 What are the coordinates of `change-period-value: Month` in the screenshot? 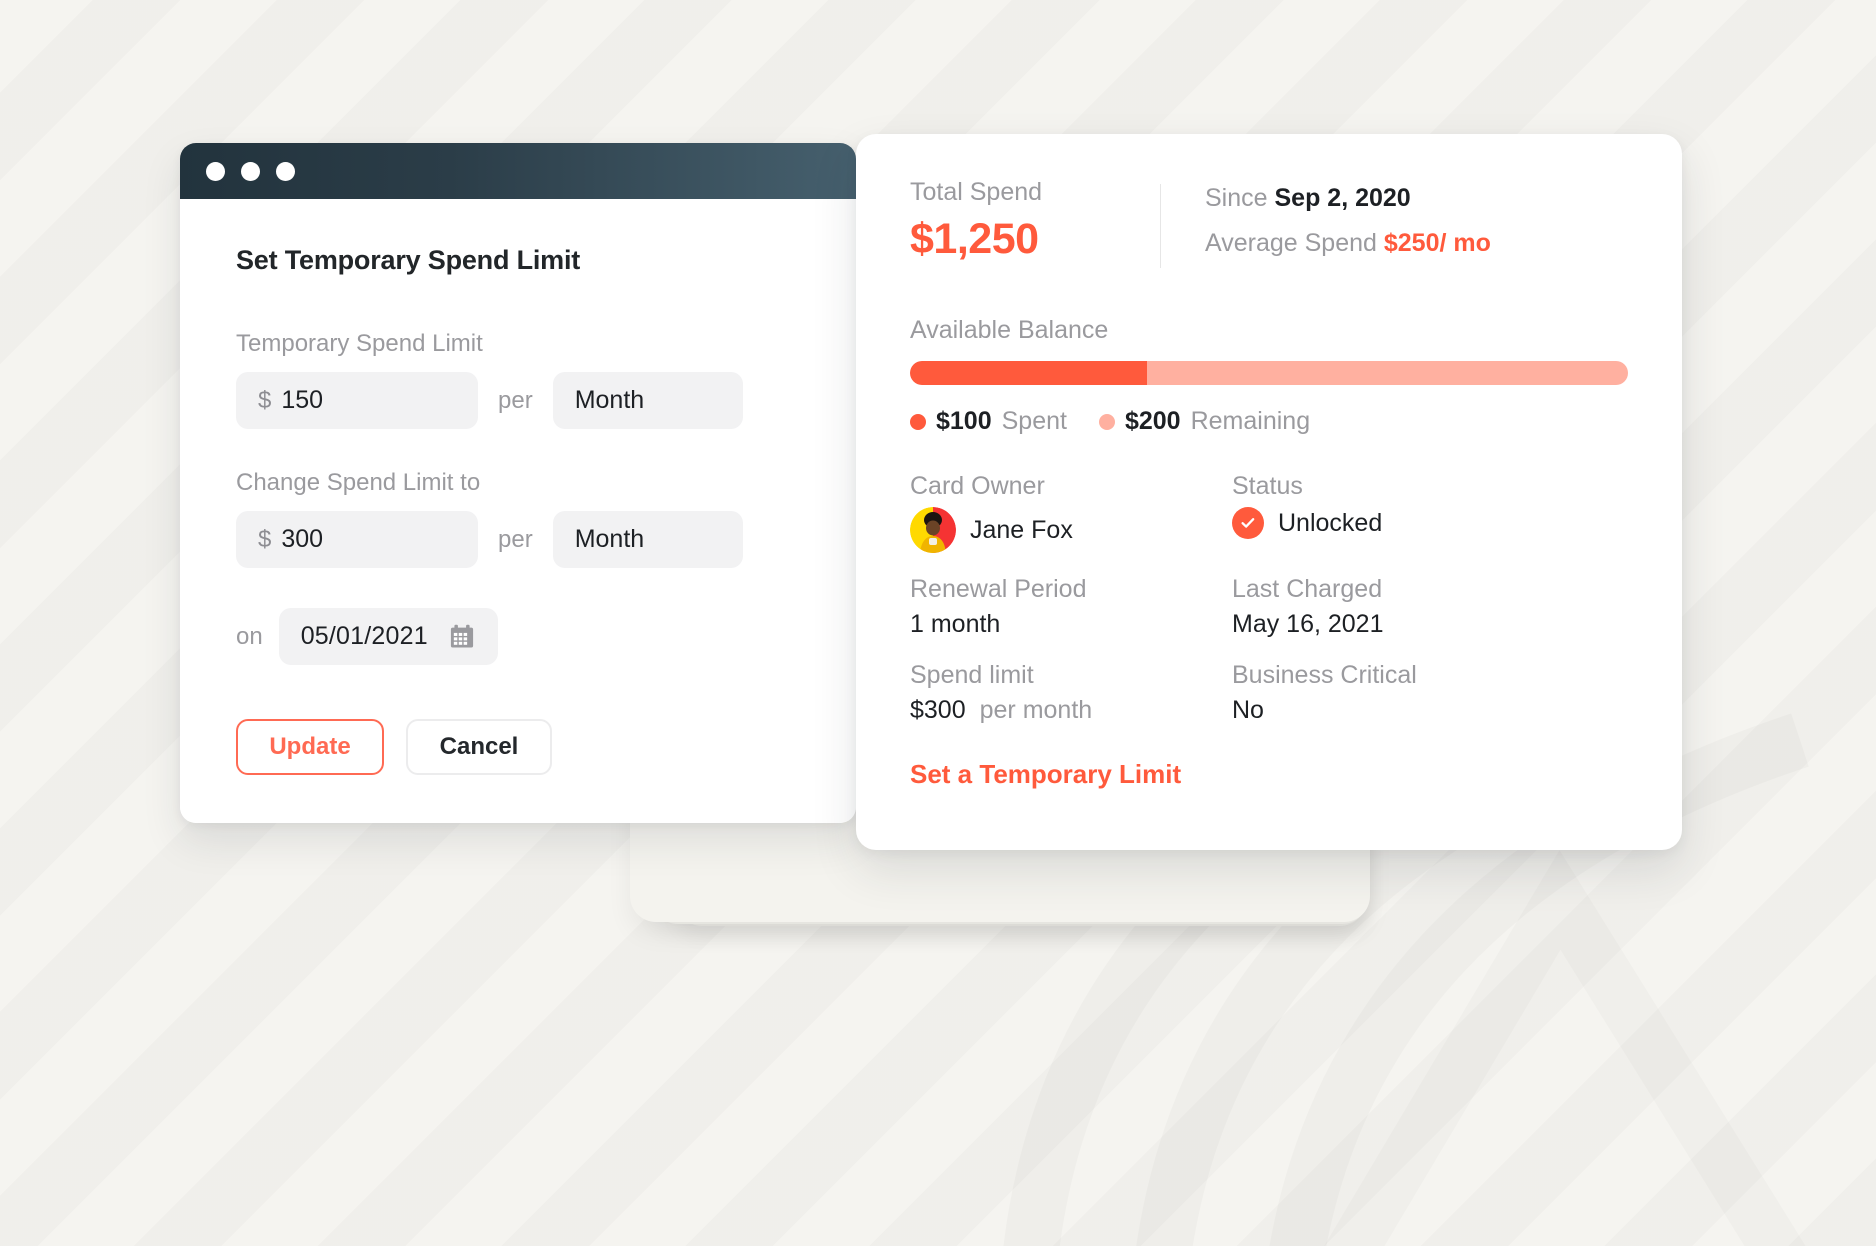 It's located at (609, 539).